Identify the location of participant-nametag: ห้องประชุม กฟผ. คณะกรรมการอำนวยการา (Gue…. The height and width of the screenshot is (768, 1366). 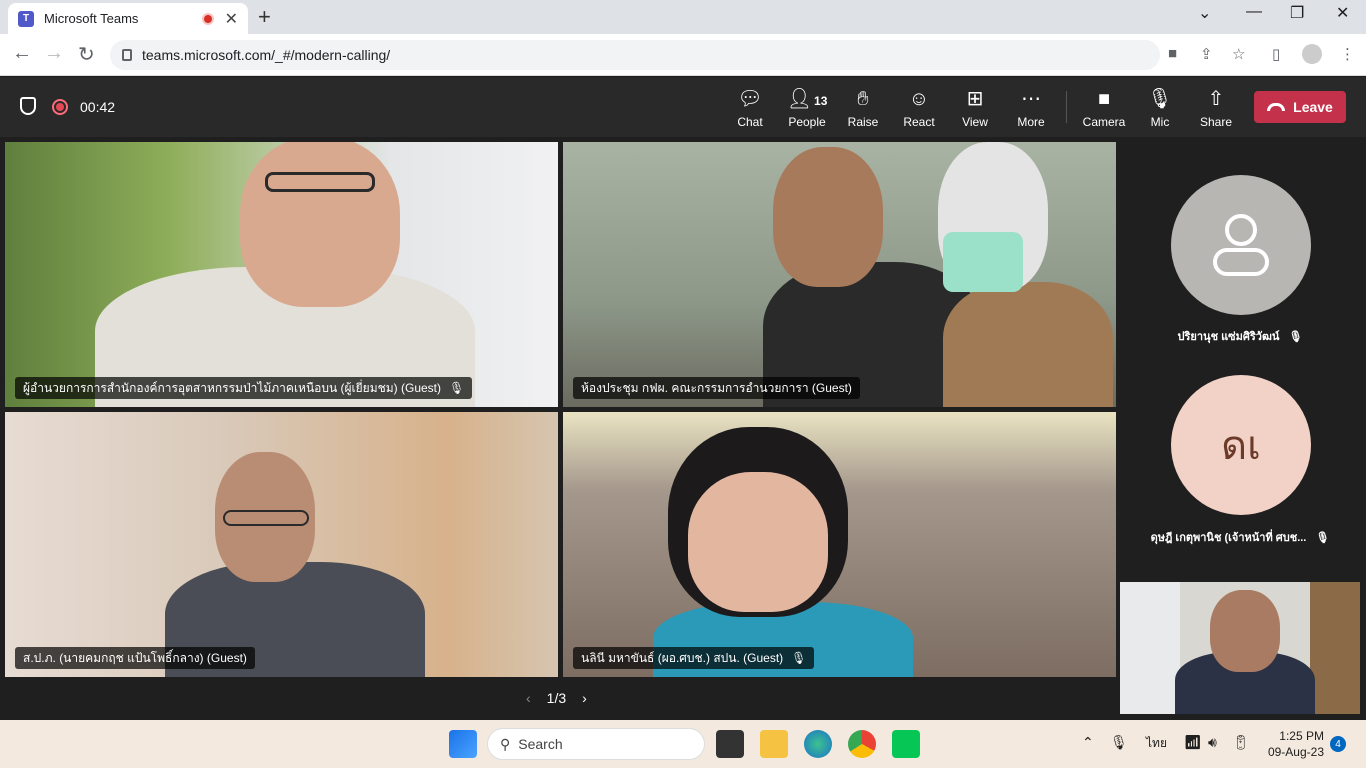
(716, 388).